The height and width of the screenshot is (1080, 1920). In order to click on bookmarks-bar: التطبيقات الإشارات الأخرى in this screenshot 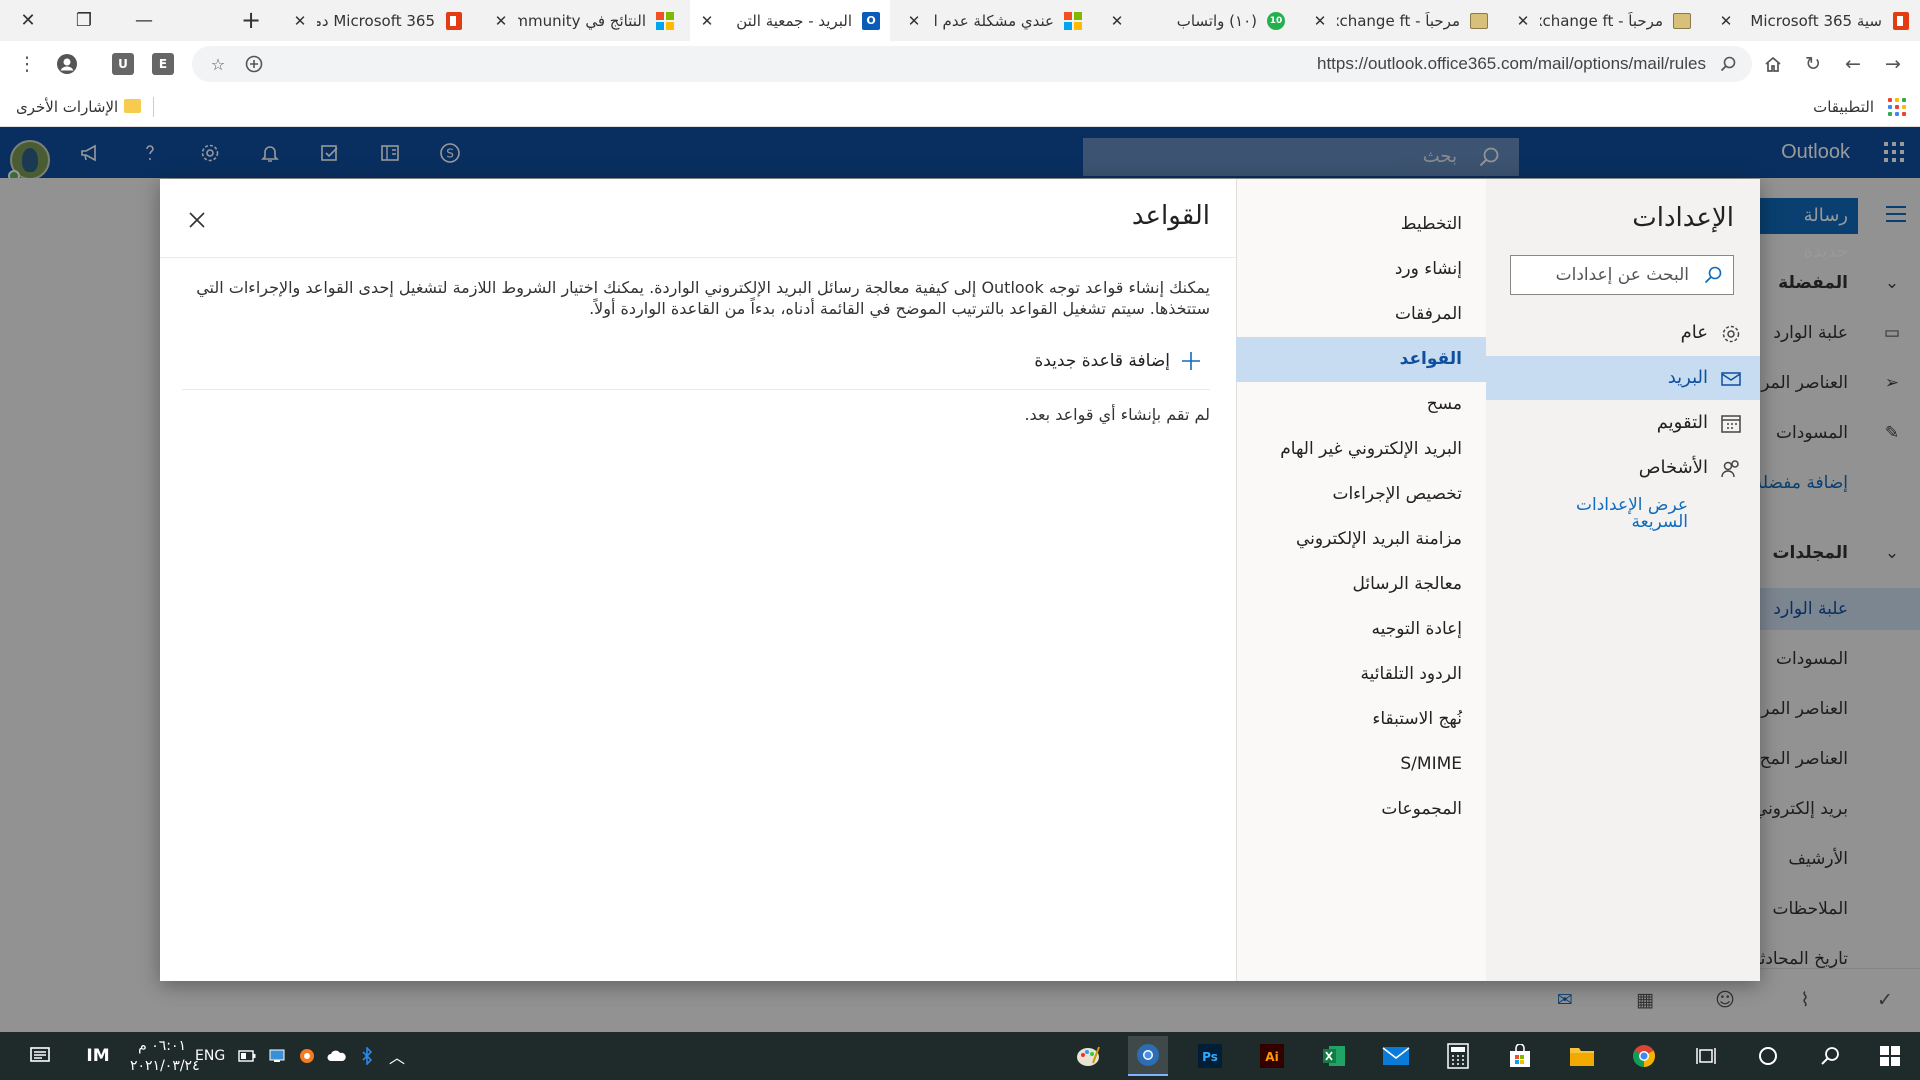, I will do `click(960, 107)`.